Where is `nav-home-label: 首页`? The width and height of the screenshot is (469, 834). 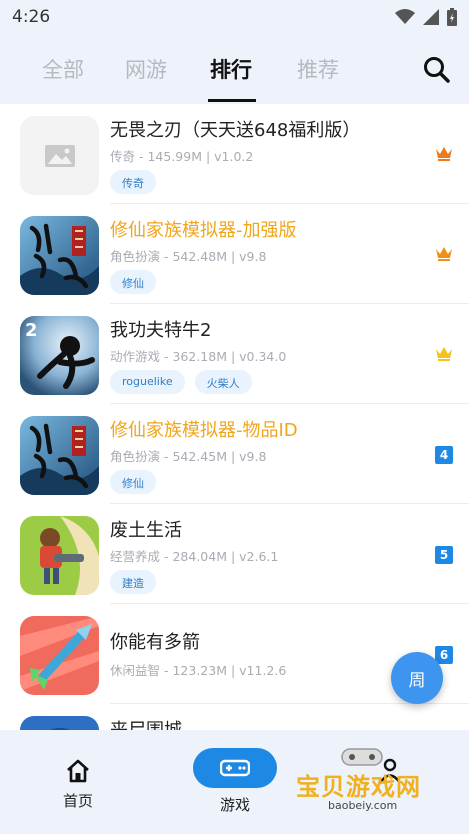 nav-home-label: 首页 is located at coordinates (77, 801).